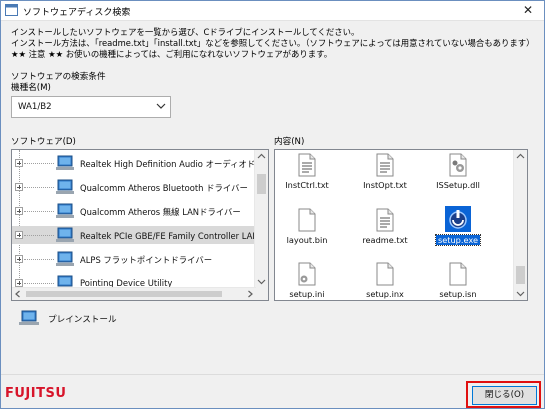 The height and width of the screenshot is (409, 545). Describe the element at coordinates (520, 275) in the screenshot. I see `contents-vscroll-thumb` at that location.